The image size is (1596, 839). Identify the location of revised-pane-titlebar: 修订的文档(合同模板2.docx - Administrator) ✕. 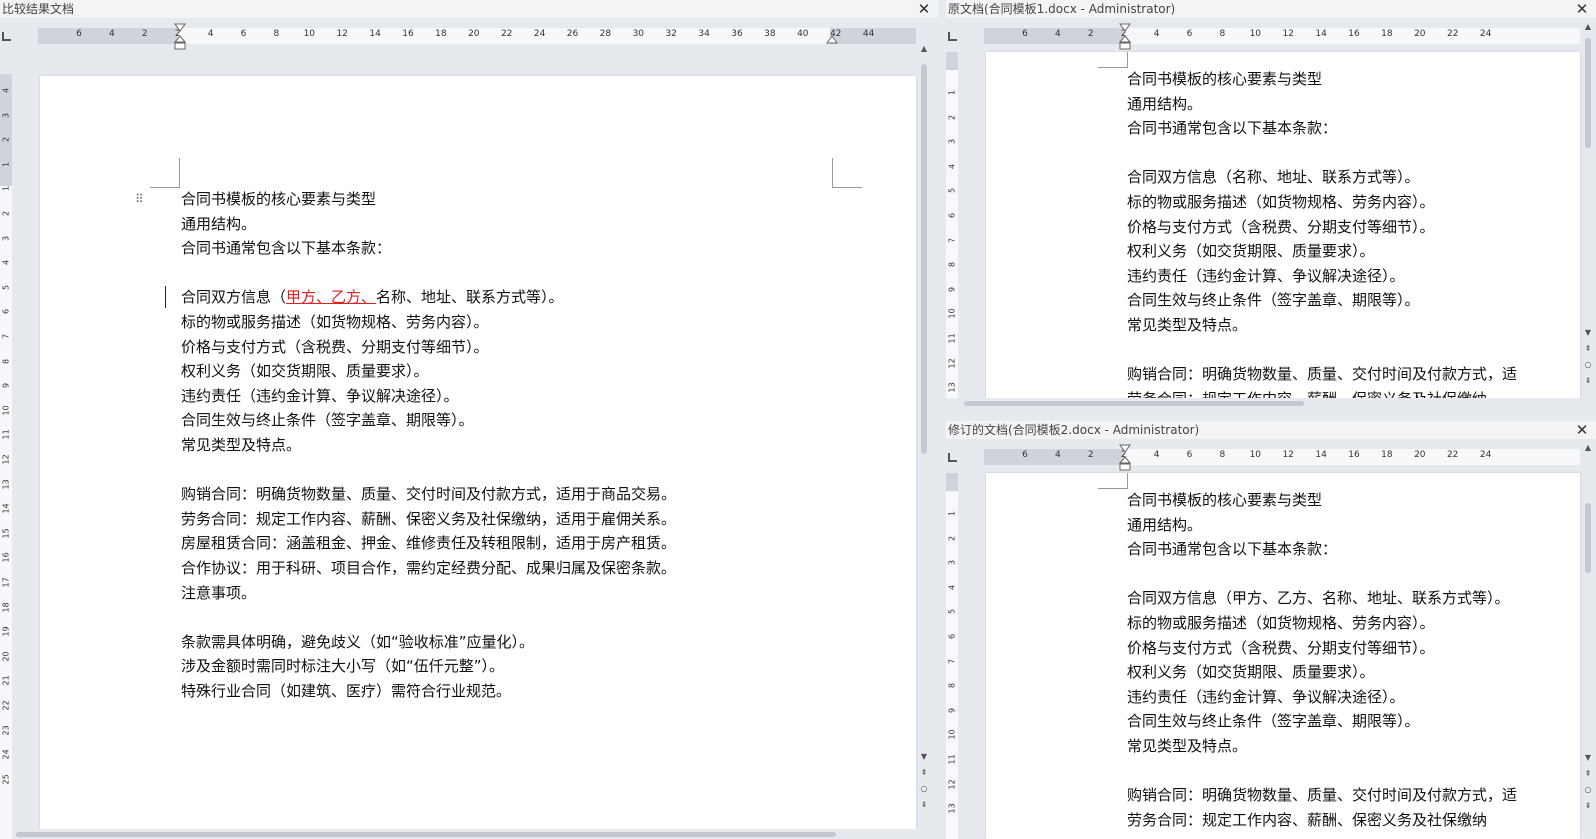
(1271, 430).